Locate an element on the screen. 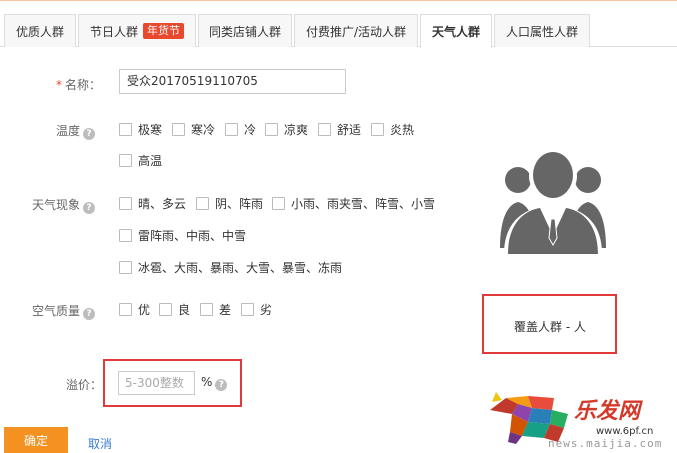  checkbox-label: 舒适 is located at coordinates (349, 130).